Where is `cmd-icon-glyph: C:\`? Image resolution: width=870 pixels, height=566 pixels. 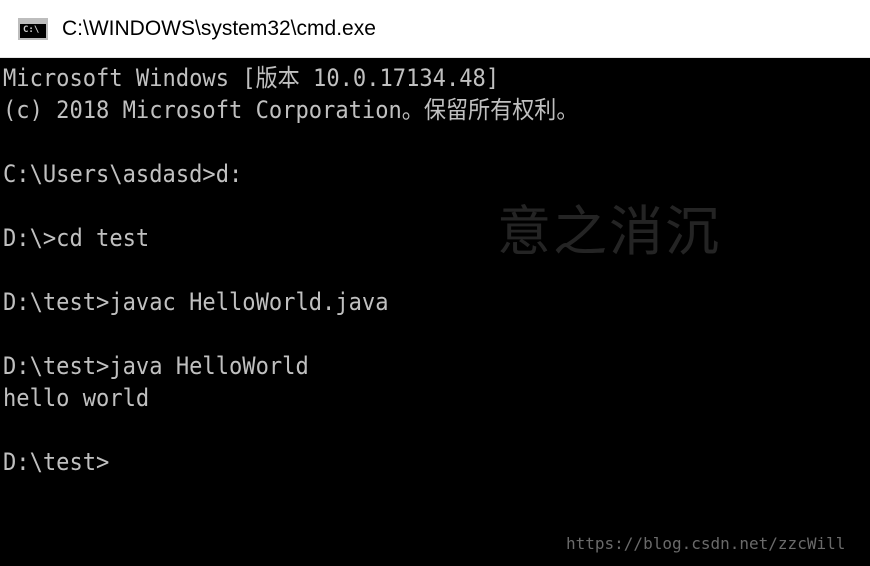 cmd-icon-glyph: C:\ is located at coordinates (31, 29).